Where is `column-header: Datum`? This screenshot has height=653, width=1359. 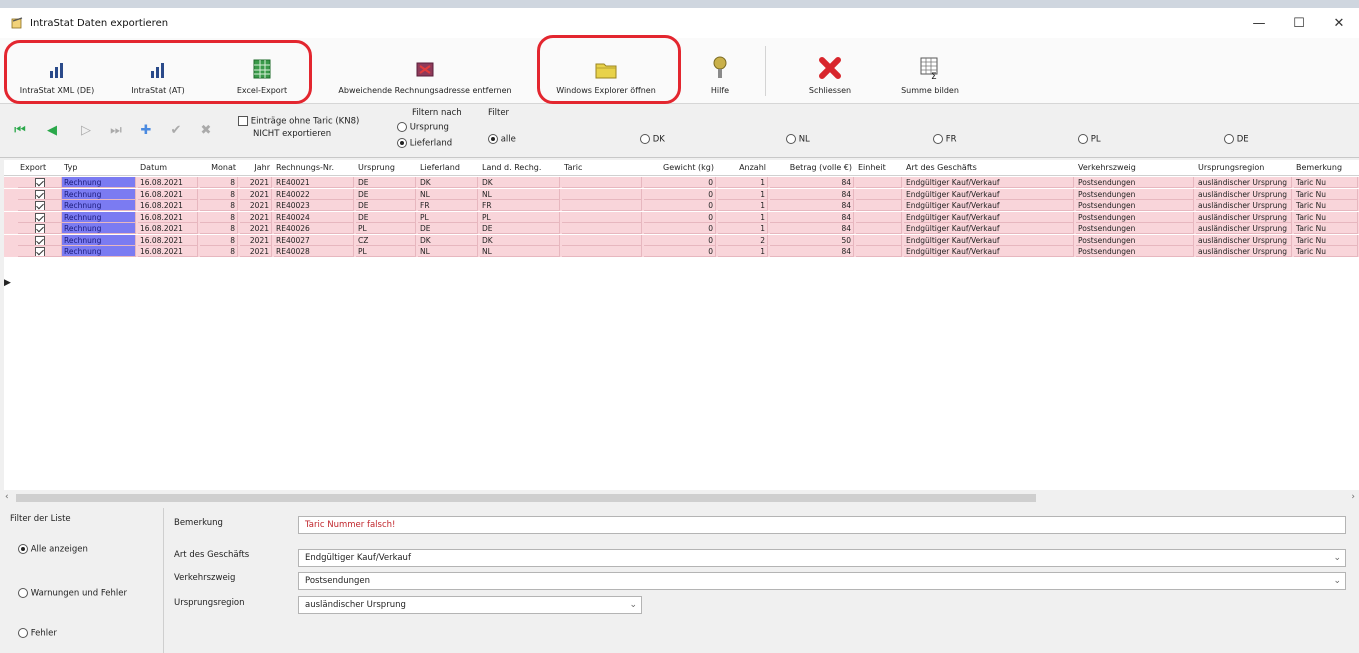 column-header: Datum is located at coordinates (168, 168).